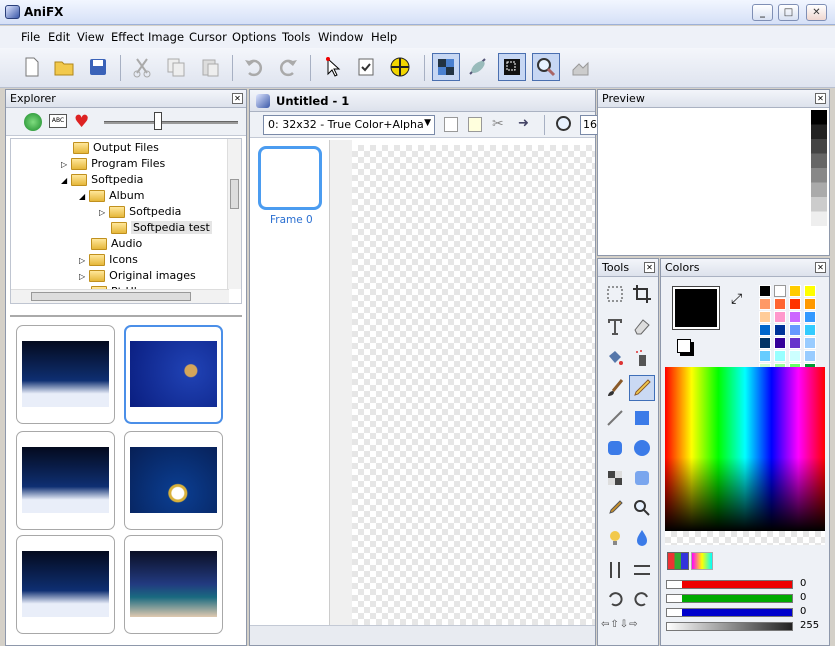 The image size is (835, 646). Describe the element at coordinates (102, 181) in the screenshot. I see `tree-item: ◢ Softpedia` at that location.